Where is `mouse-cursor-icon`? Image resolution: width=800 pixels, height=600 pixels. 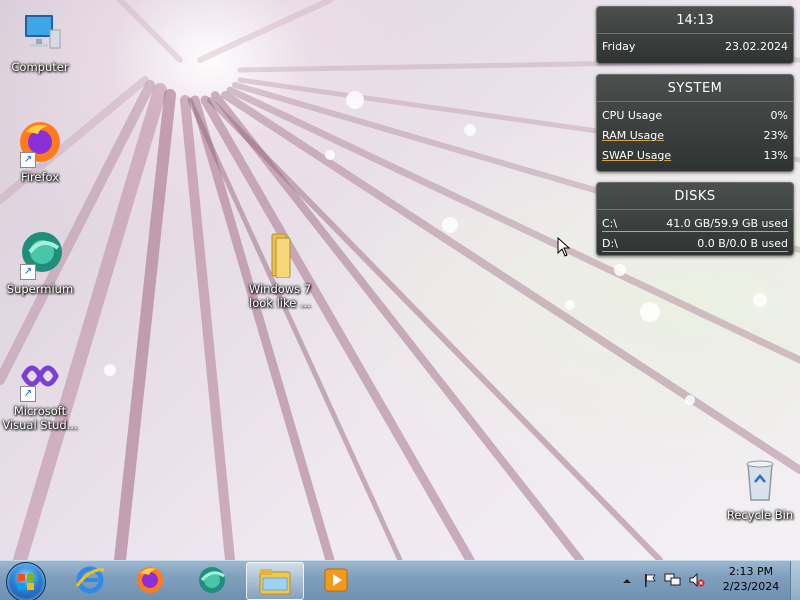
mouse-cursor-icon is located at coordinates (564, 247).